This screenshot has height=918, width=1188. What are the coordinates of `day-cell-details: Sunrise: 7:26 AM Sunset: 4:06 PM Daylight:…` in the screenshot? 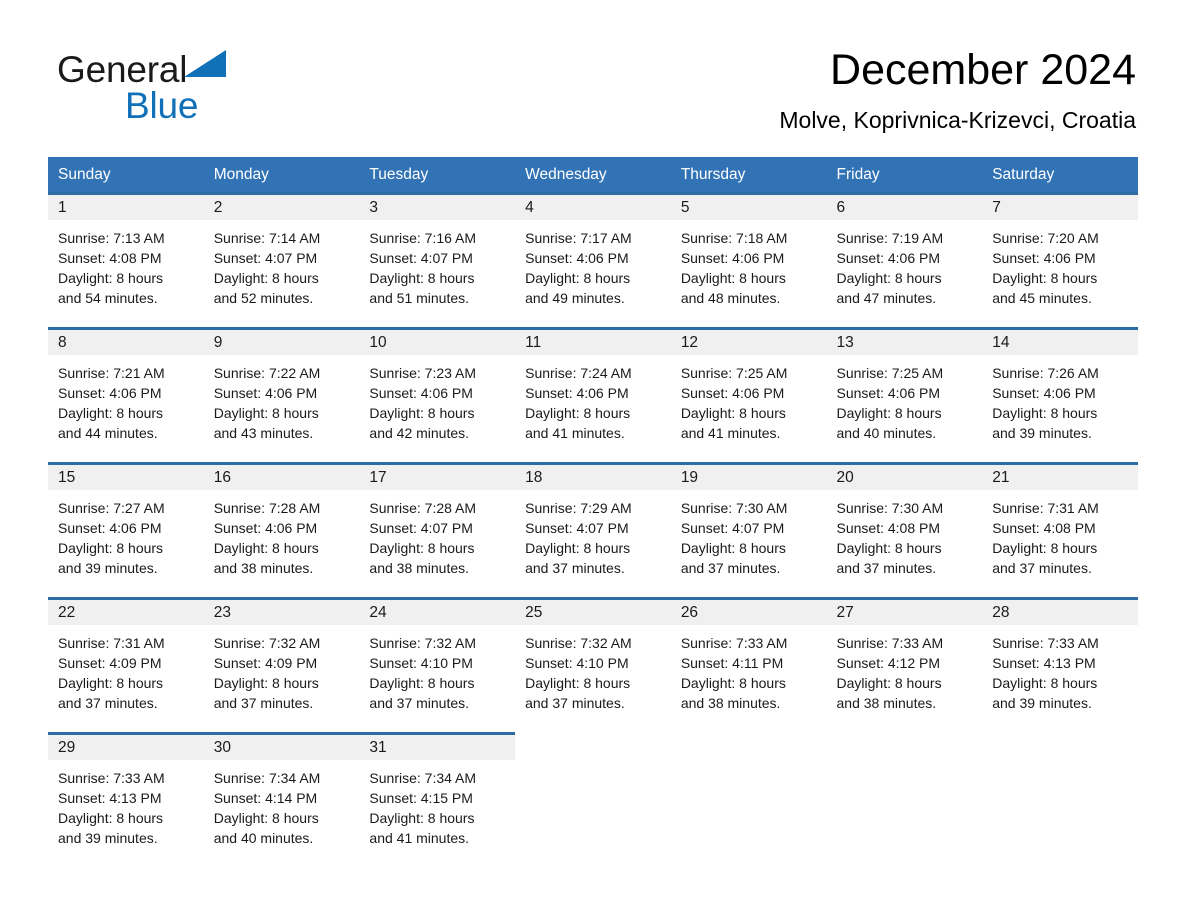 It's located at (1060, 399).